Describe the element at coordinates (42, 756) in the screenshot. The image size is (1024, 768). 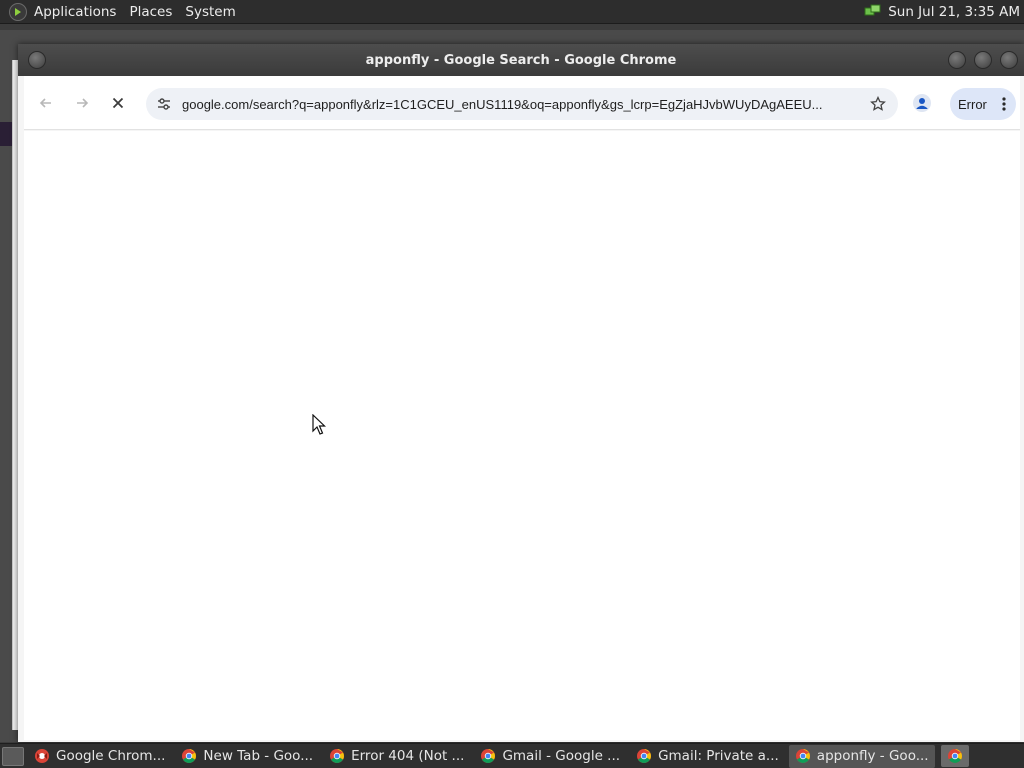
I see `chrome-red-icon` at that location.